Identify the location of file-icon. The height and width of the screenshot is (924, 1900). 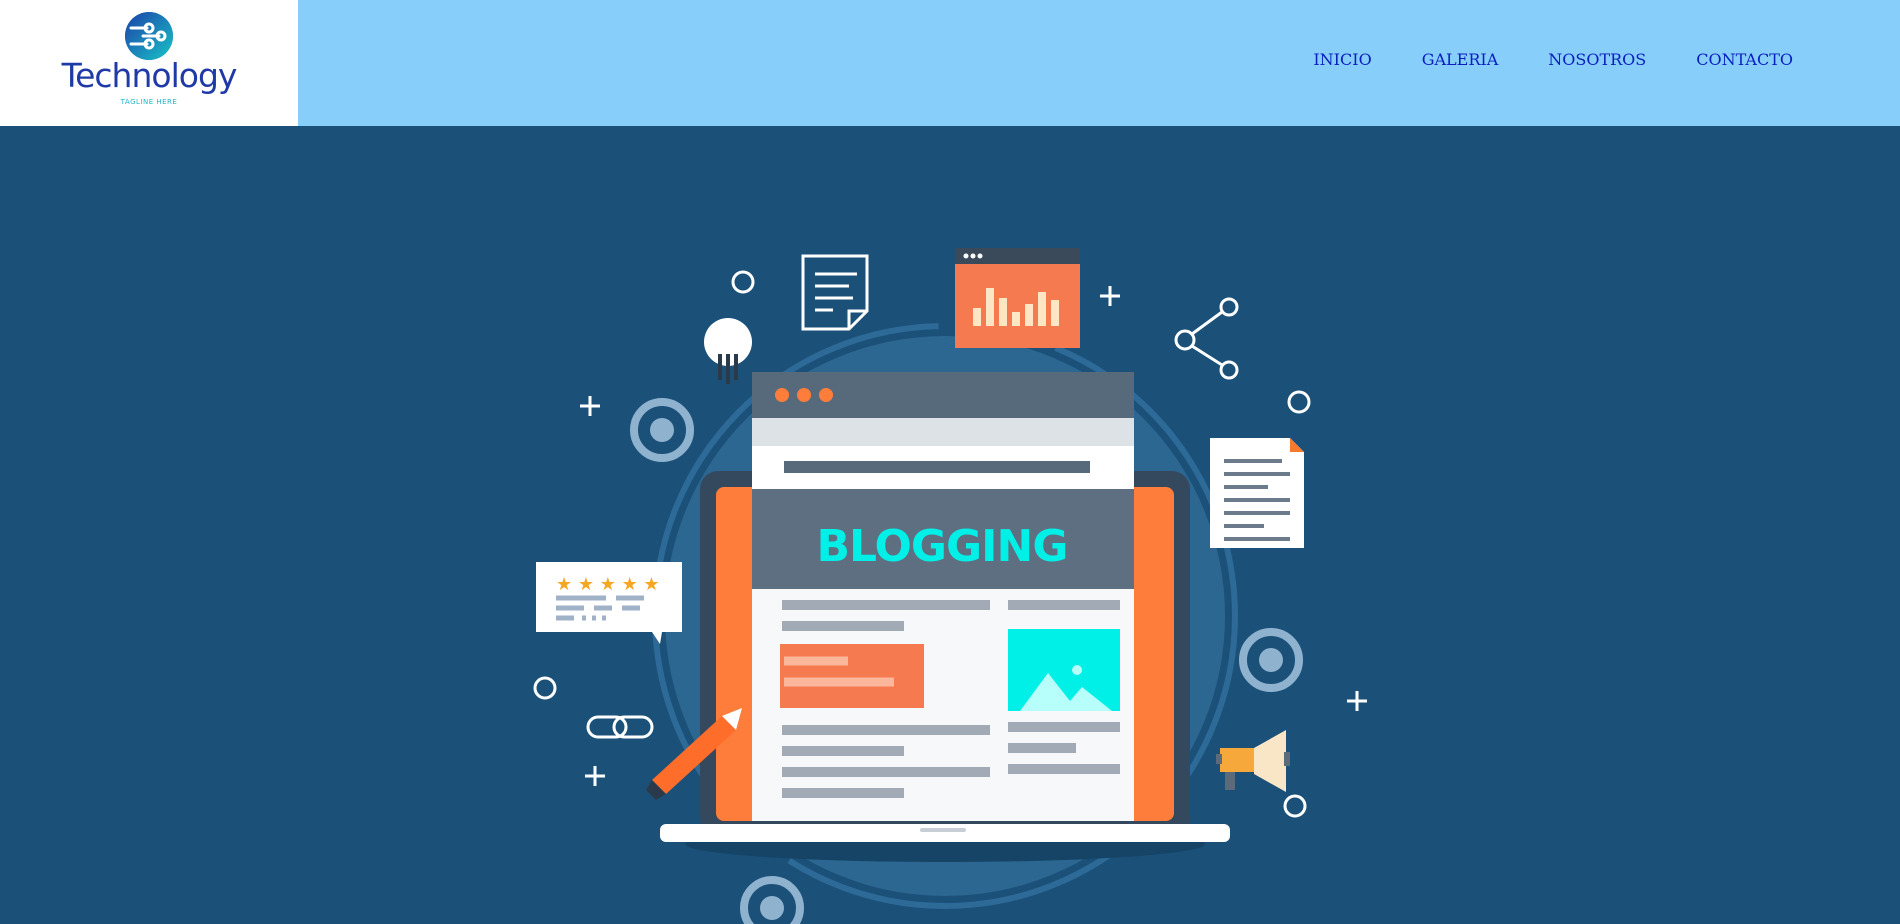
(1257, 493).